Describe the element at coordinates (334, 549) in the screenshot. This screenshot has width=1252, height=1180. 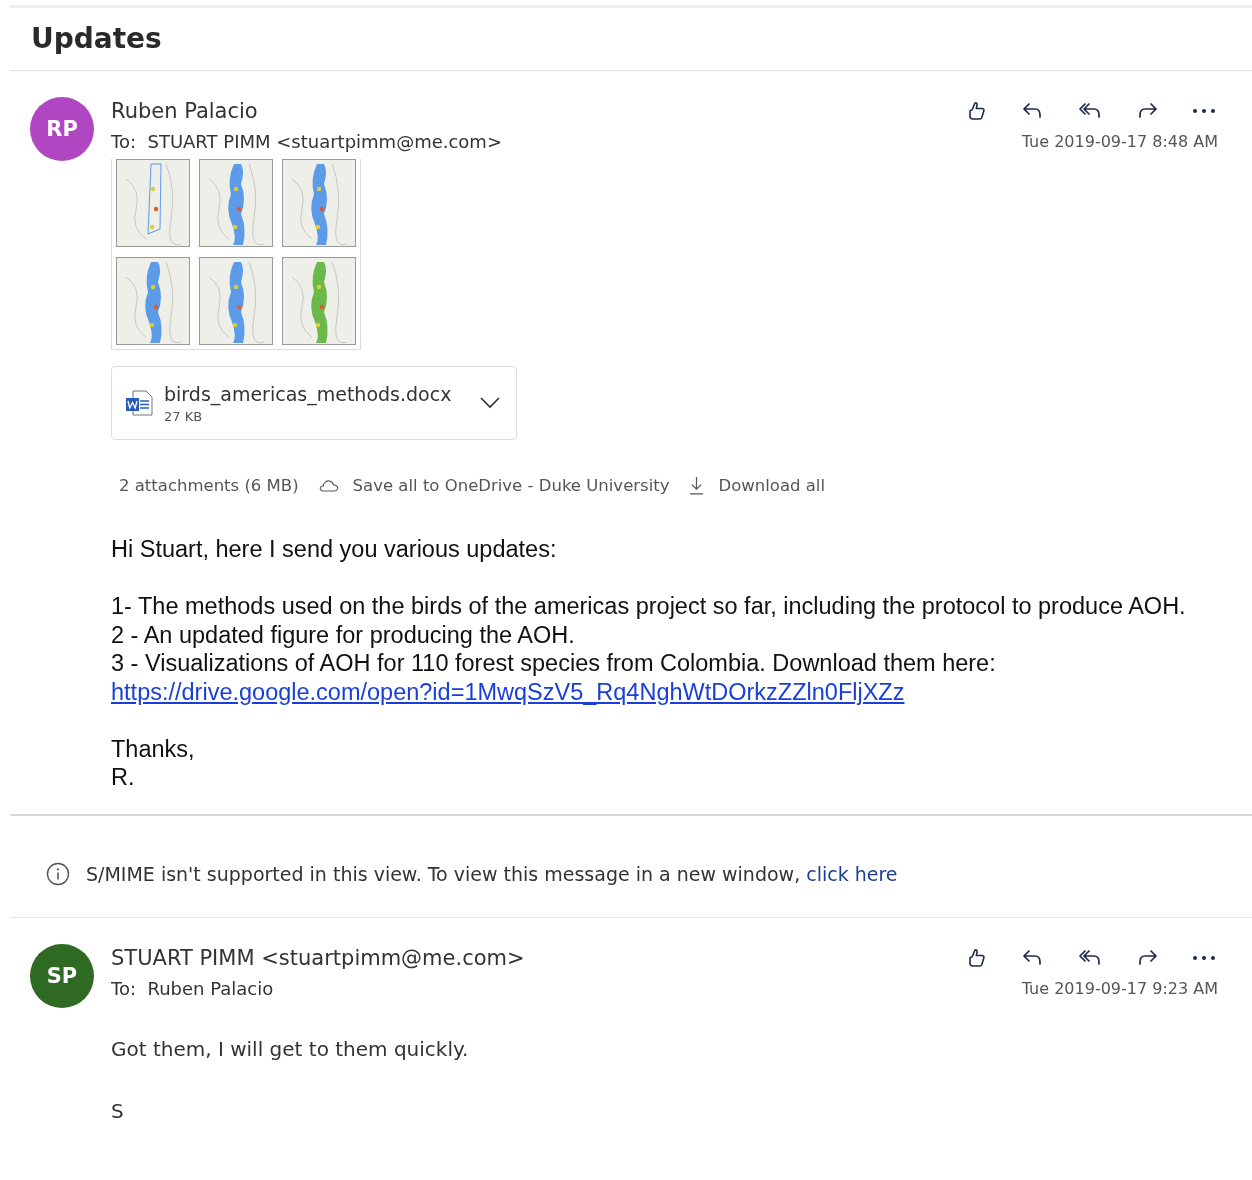
I see `body-text: Hi Stuart, here I send you various updates:` at that location.